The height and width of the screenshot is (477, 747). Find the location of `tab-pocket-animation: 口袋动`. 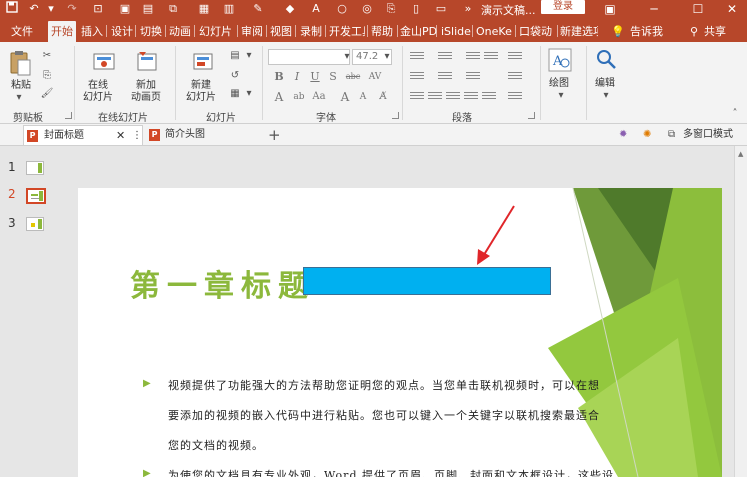

tab-pocket-animation: 口袋动 is located at coordinates (535, 31).